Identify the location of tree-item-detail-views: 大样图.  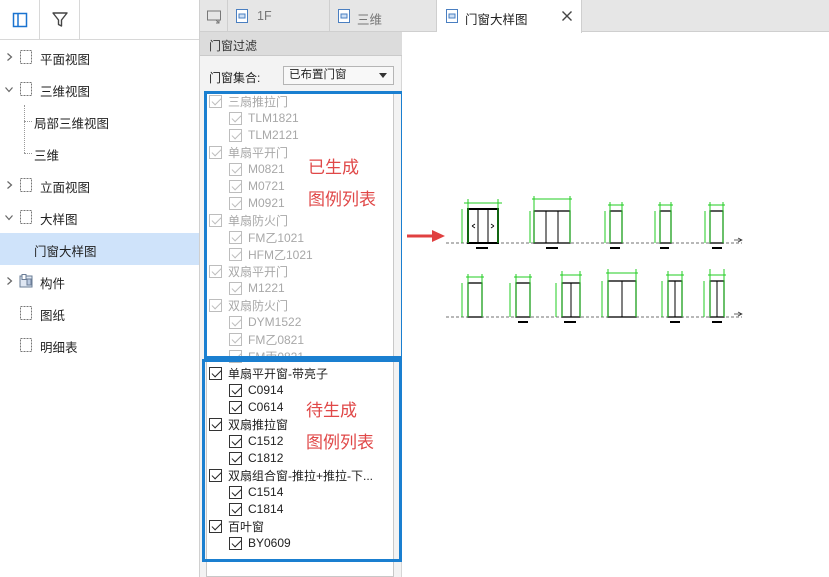
(99, 217).